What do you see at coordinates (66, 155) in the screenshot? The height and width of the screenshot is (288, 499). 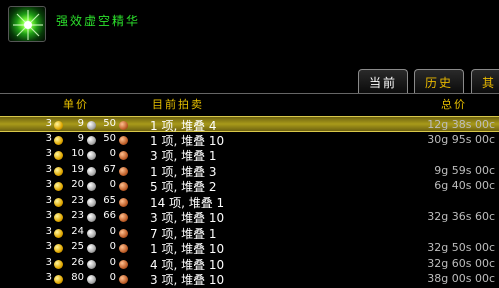 I see `unit-price: 3 10 0` at bounding box center [66, 155].